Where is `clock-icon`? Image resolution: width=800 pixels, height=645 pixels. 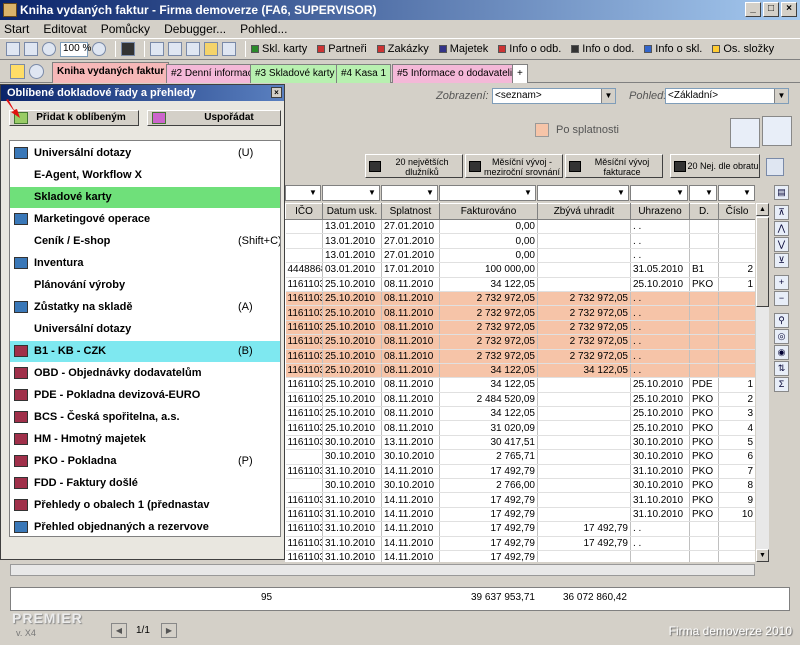
clock-icon is located at coordinates (36, 71).